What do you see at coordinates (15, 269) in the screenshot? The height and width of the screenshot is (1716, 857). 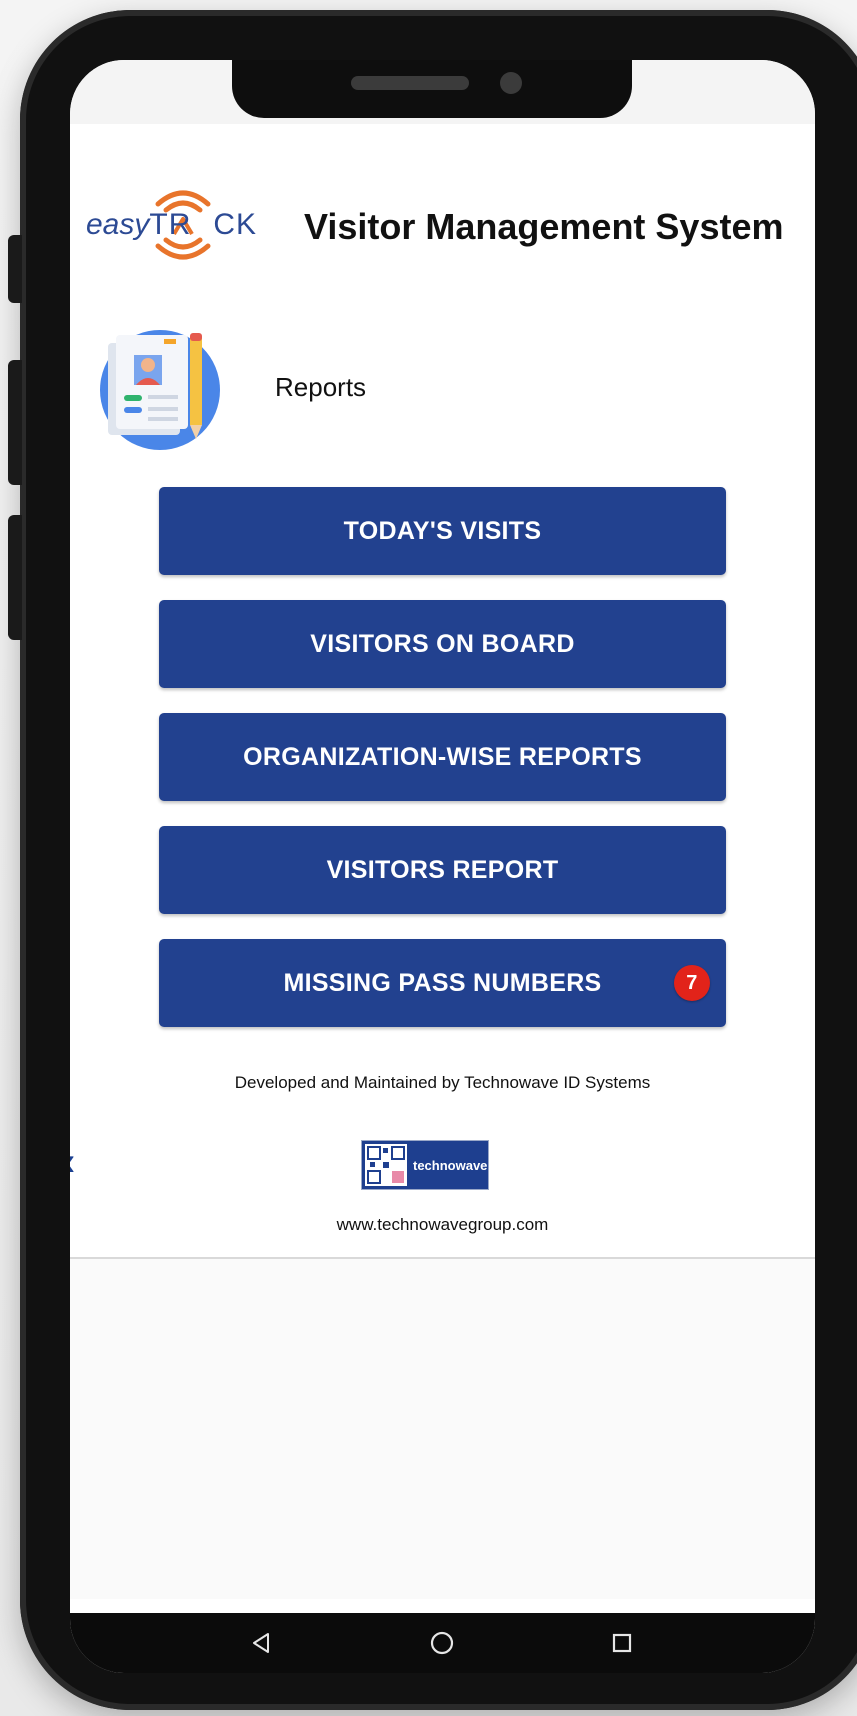 I see `side-button-mute` at bounding box center [15, 269].